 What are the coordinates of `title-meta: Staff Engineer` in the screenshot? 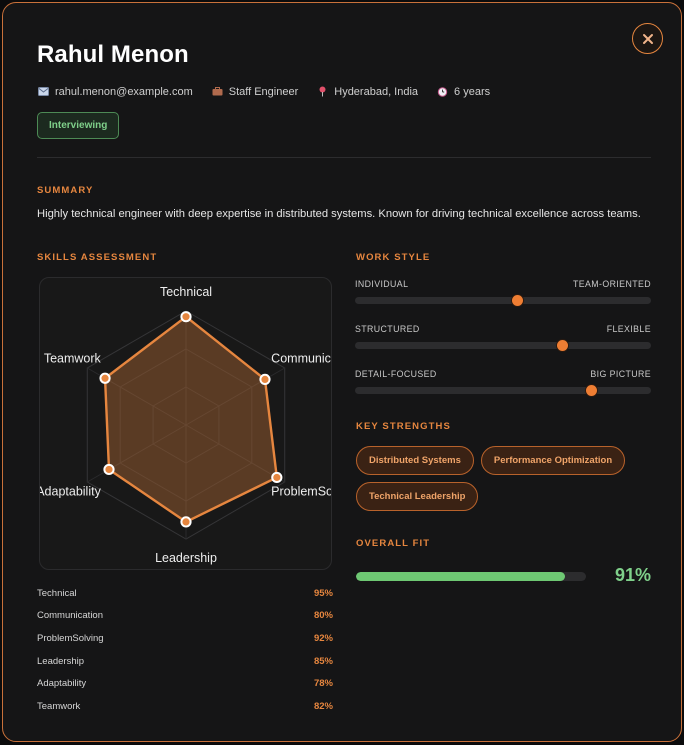 It's located at (255, 92).